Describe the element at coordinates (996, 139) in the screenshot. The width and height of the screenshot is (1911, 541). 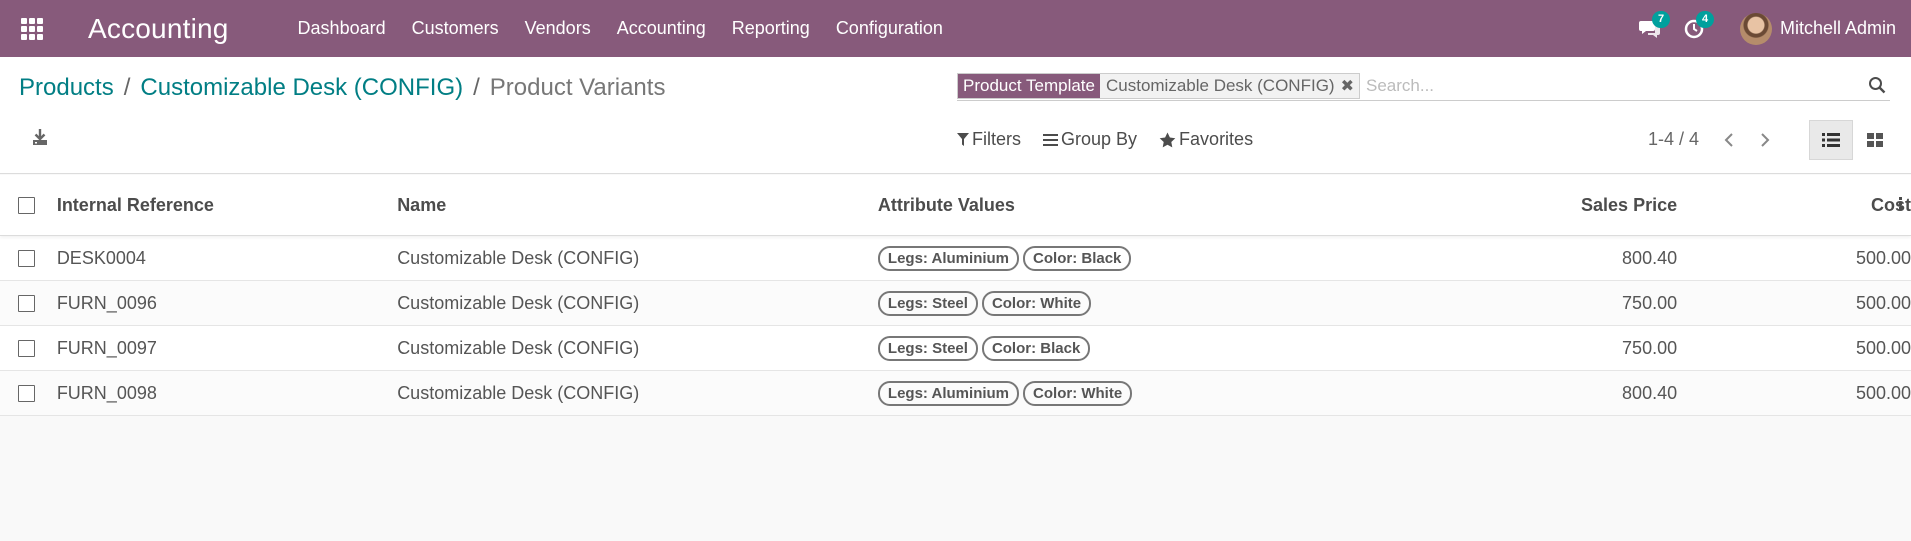
I see `filters-label: Filters` at that location.